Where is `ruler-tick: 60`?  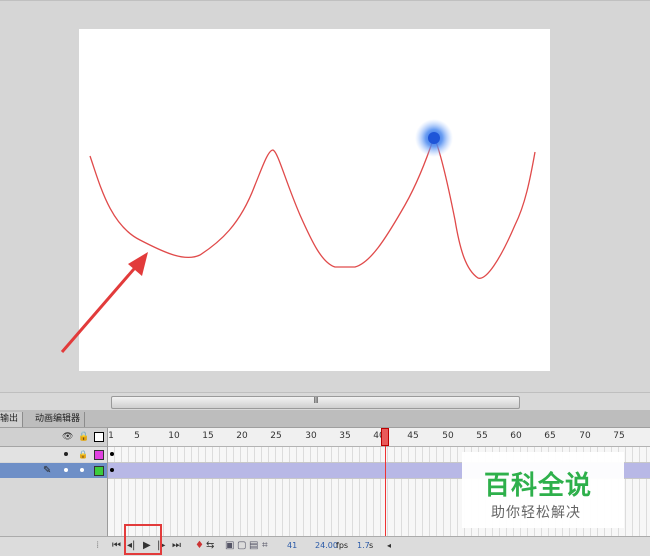
ruler-tick: 60 is located at coordinates (516, 436).